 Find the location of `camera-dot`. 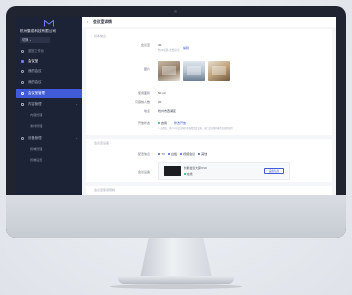

camera-dot is located at coordinates (175, 11).